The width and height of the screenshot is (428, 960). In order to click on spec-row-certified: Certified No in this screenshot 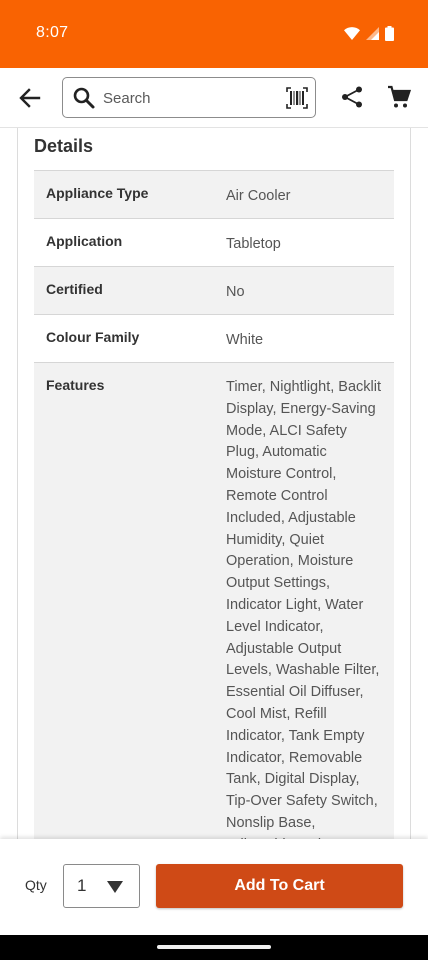, I will do `click(214, 291)`.